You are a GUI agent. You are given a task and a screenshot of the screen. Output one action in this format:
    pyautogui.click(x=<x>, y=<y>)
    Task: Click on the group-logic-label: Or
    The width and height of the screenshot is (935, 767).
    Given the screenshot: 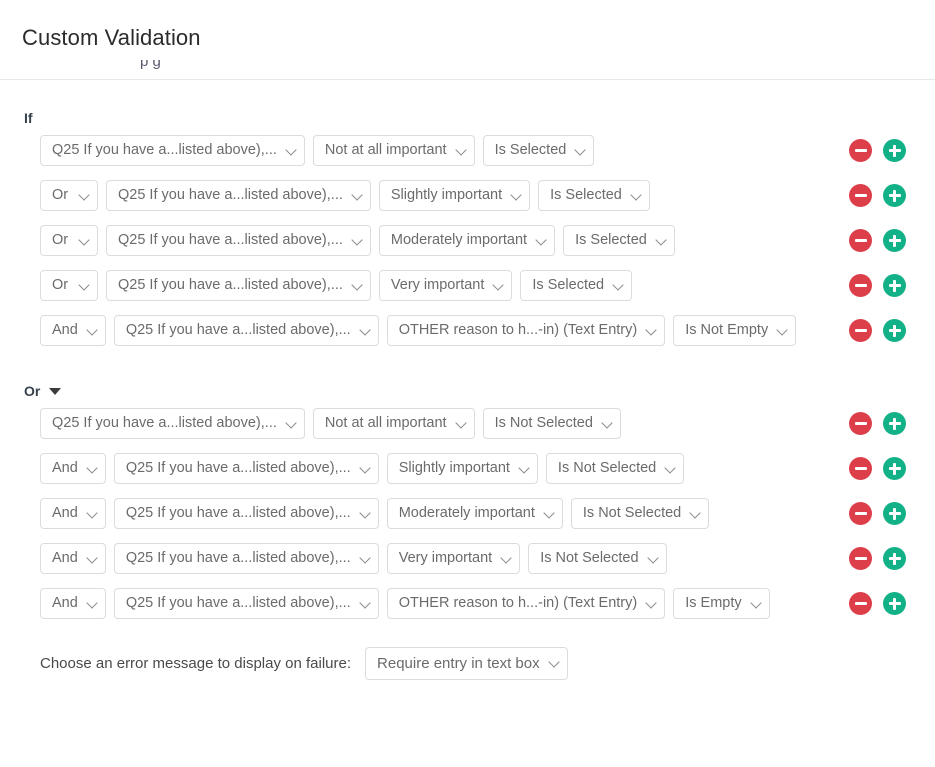 What is the action you would take?
    pyautogui.click(x=467, y=391)
    